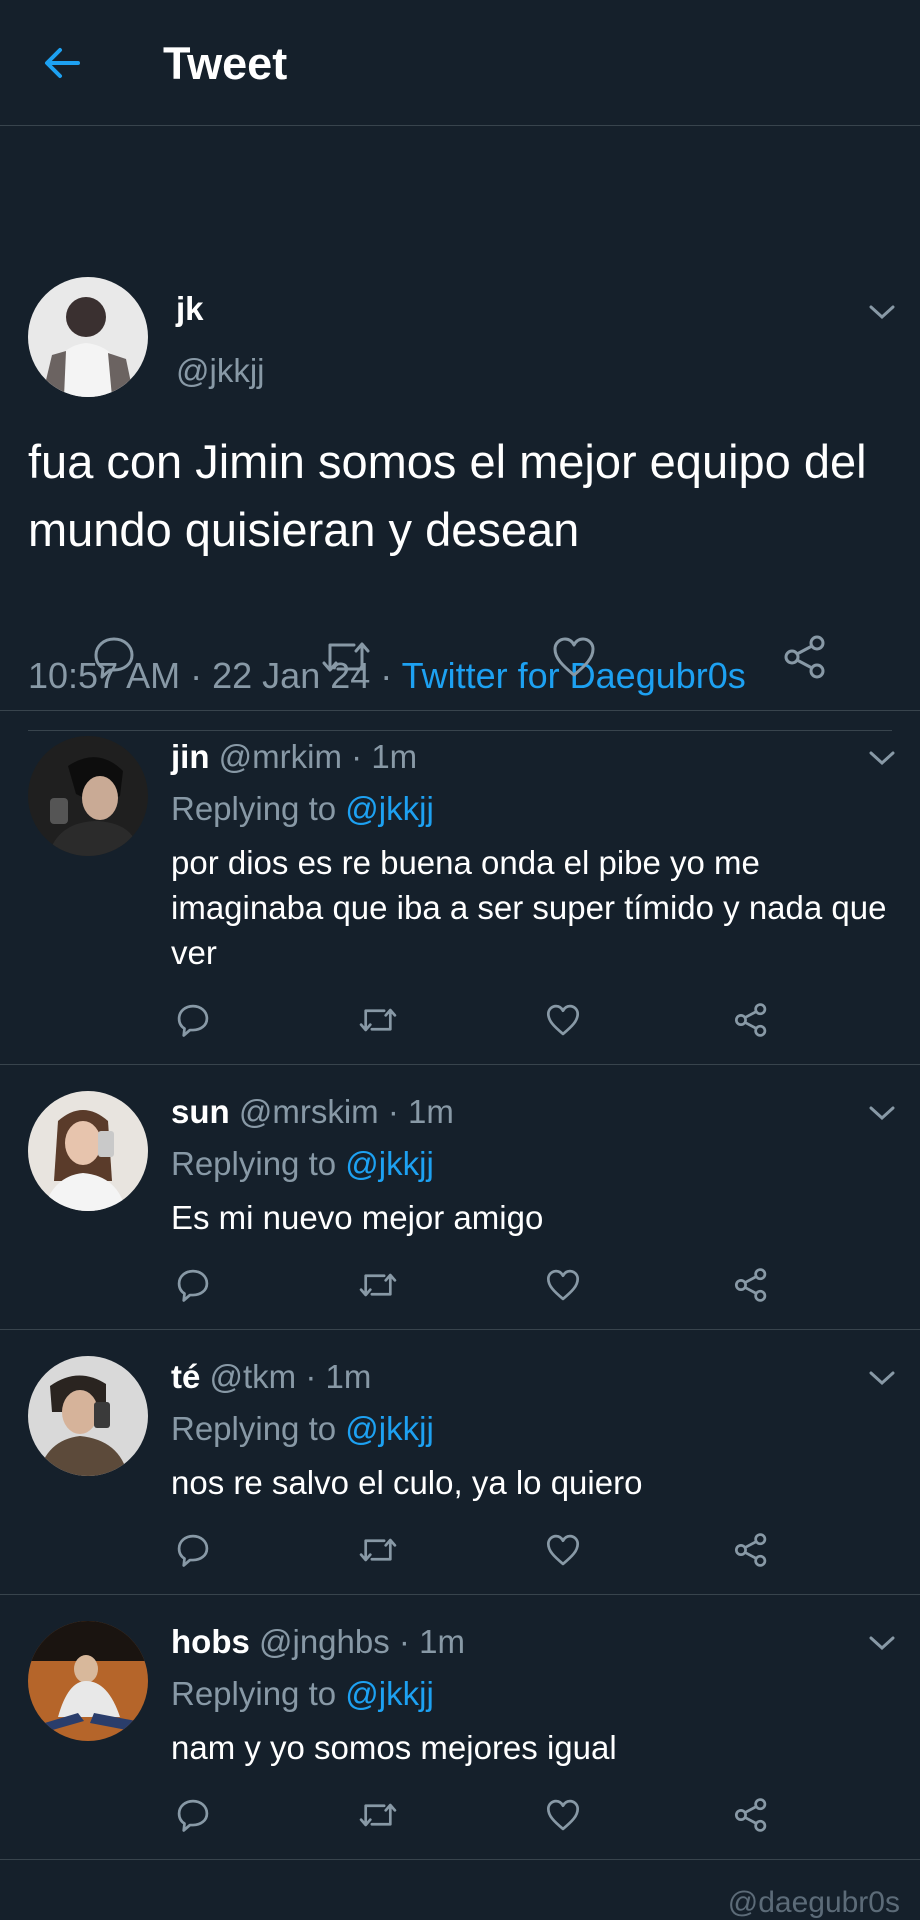 The height and width of the screenshot is (1920, 920). Describe the element at coordinates (63, 63) in the screenshot. I see `back-arrow-icon` at that location.